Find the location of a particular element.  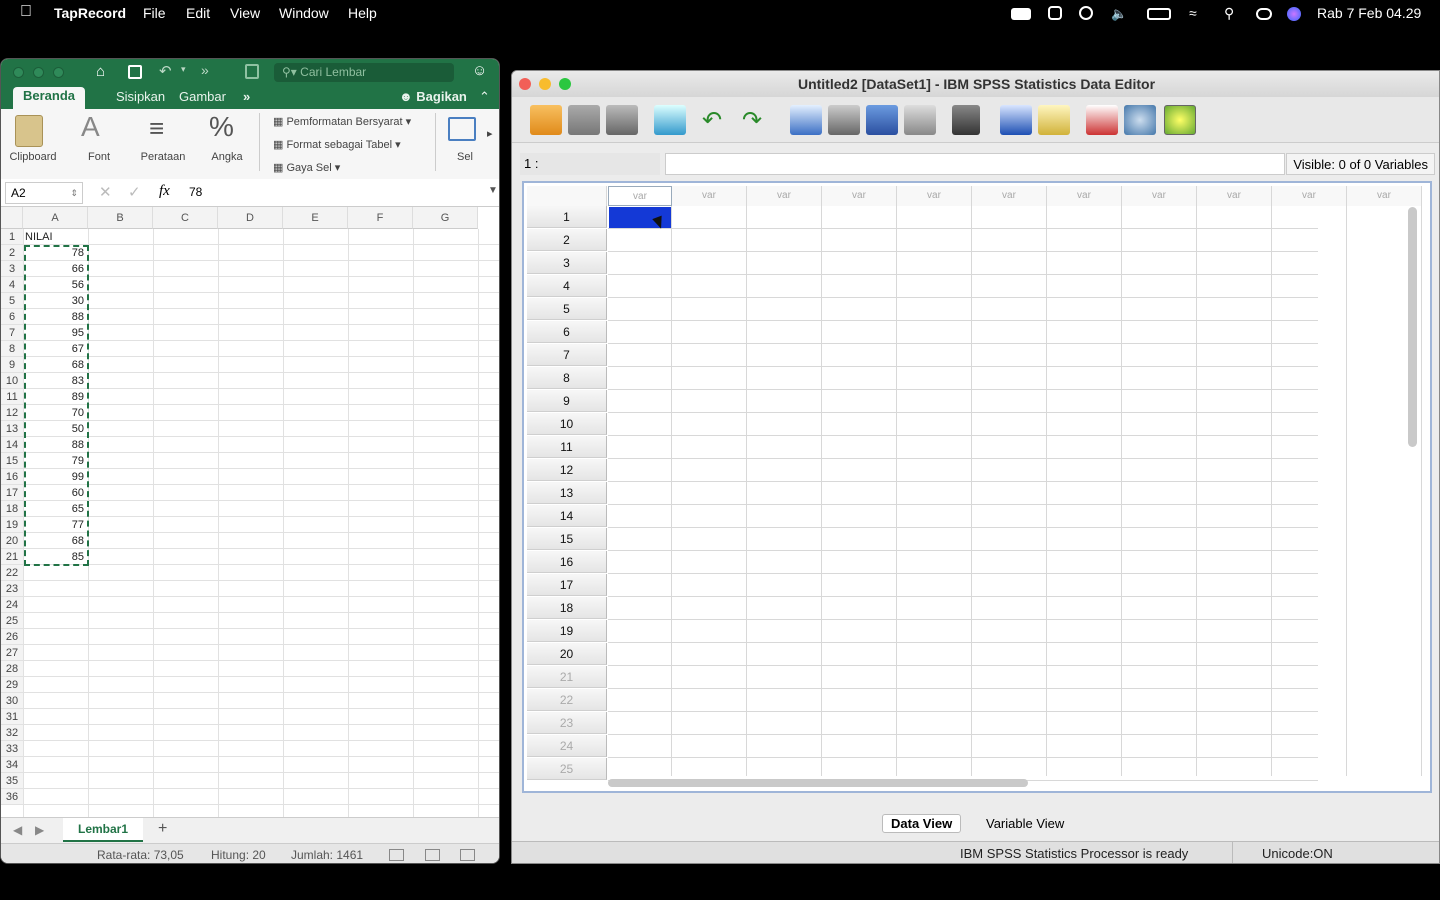

tab-data-view: Data View is located at coordinates (922, 823).